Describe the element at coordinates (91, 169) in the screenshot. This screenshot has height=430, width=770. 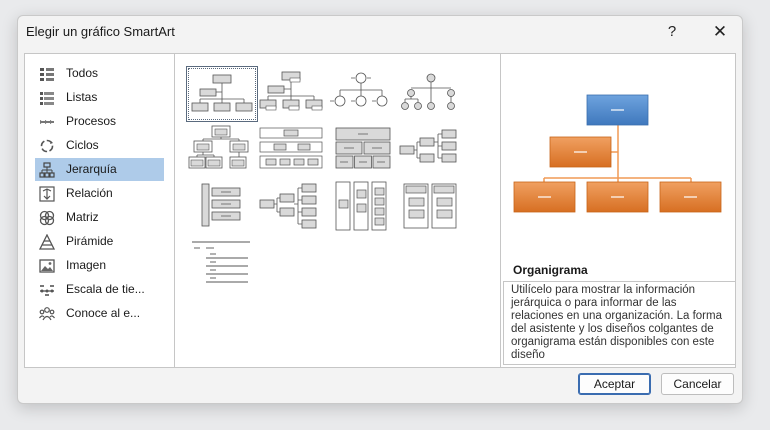
I see `category-label: Jerarquía` at that location.